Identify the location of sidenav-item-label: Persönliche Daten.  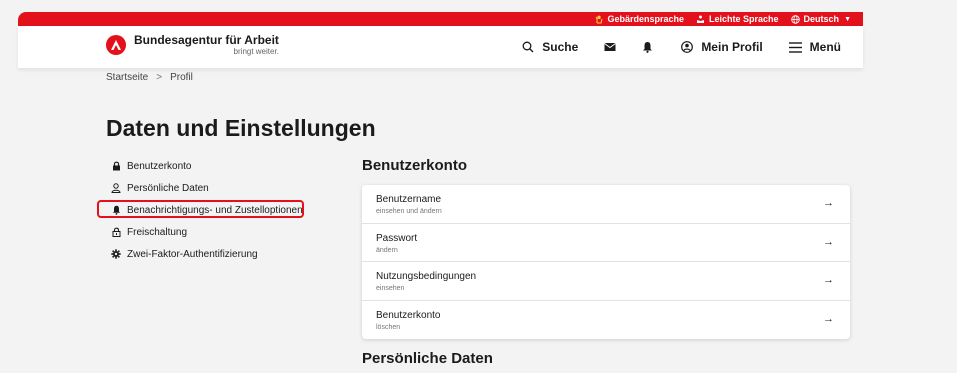
(168, 188).